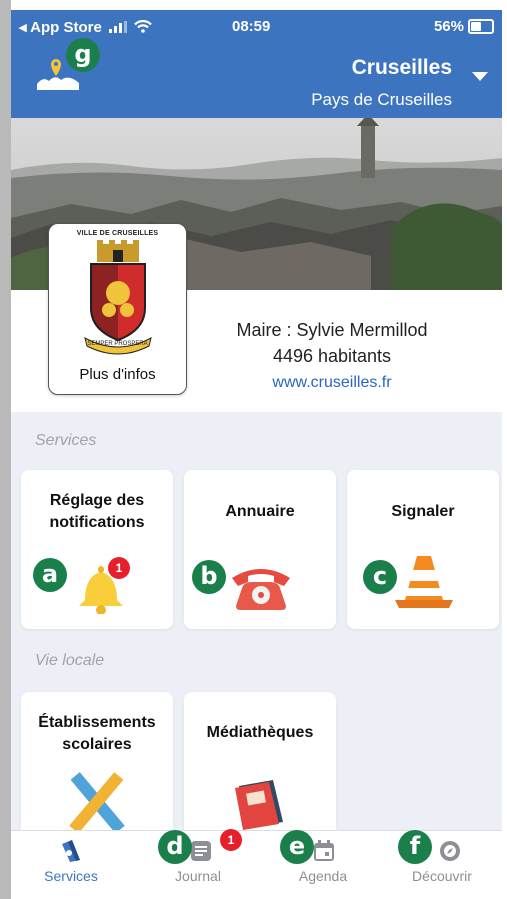 This screenshot has height=899, width=507. Describe the element at coordinates (442, 876) in the screenshot. I see `tab-label: Découvrir` at that location.